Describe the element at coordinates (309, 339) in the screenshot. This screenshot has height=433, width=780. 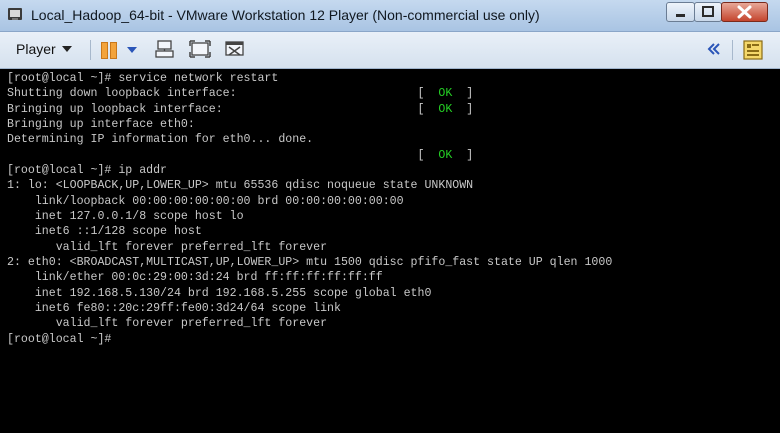
I see `terminal-line: [root@local ~]#` at that location.